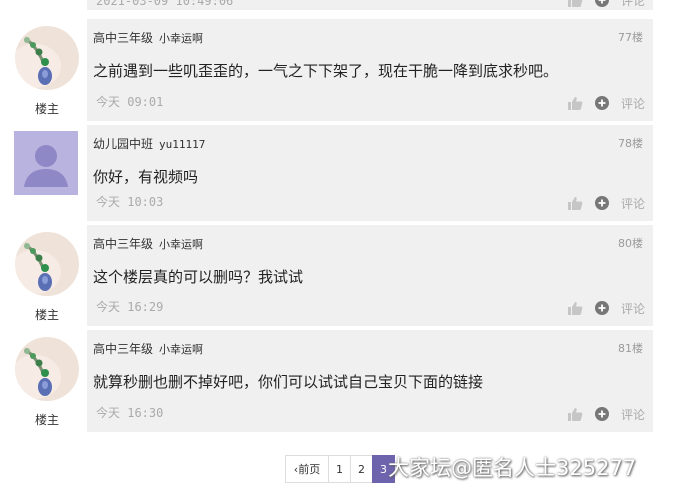 This screenshot has width=687, height=493. I want to click on floor-number: 81楼, so click(630, 348).